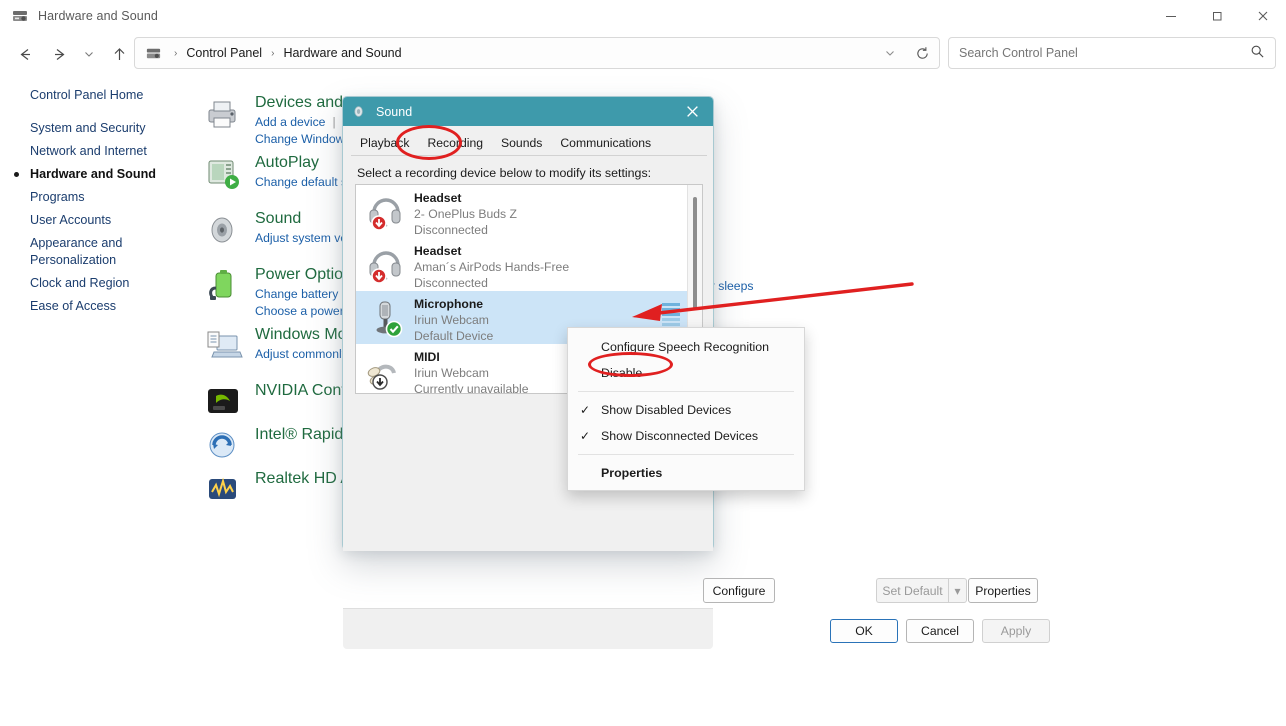 The height and width of the screenshot is (726, 1286). I want to click on context-menu-item-label: Properties, so click(632, 473).